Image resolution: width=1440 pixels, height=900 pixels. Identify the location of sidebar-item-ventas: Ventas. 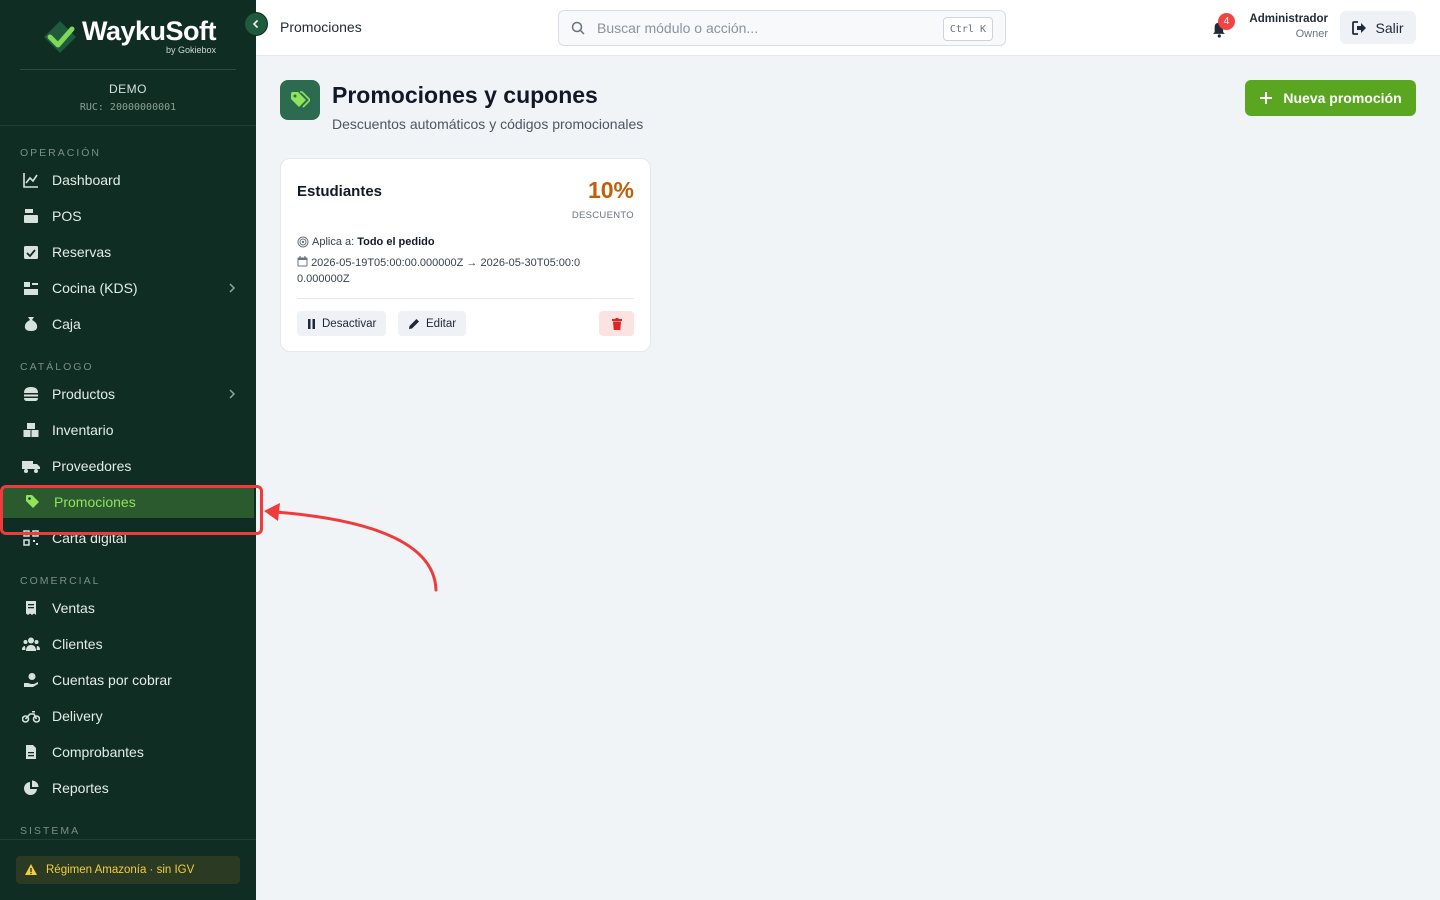
(128, 608).